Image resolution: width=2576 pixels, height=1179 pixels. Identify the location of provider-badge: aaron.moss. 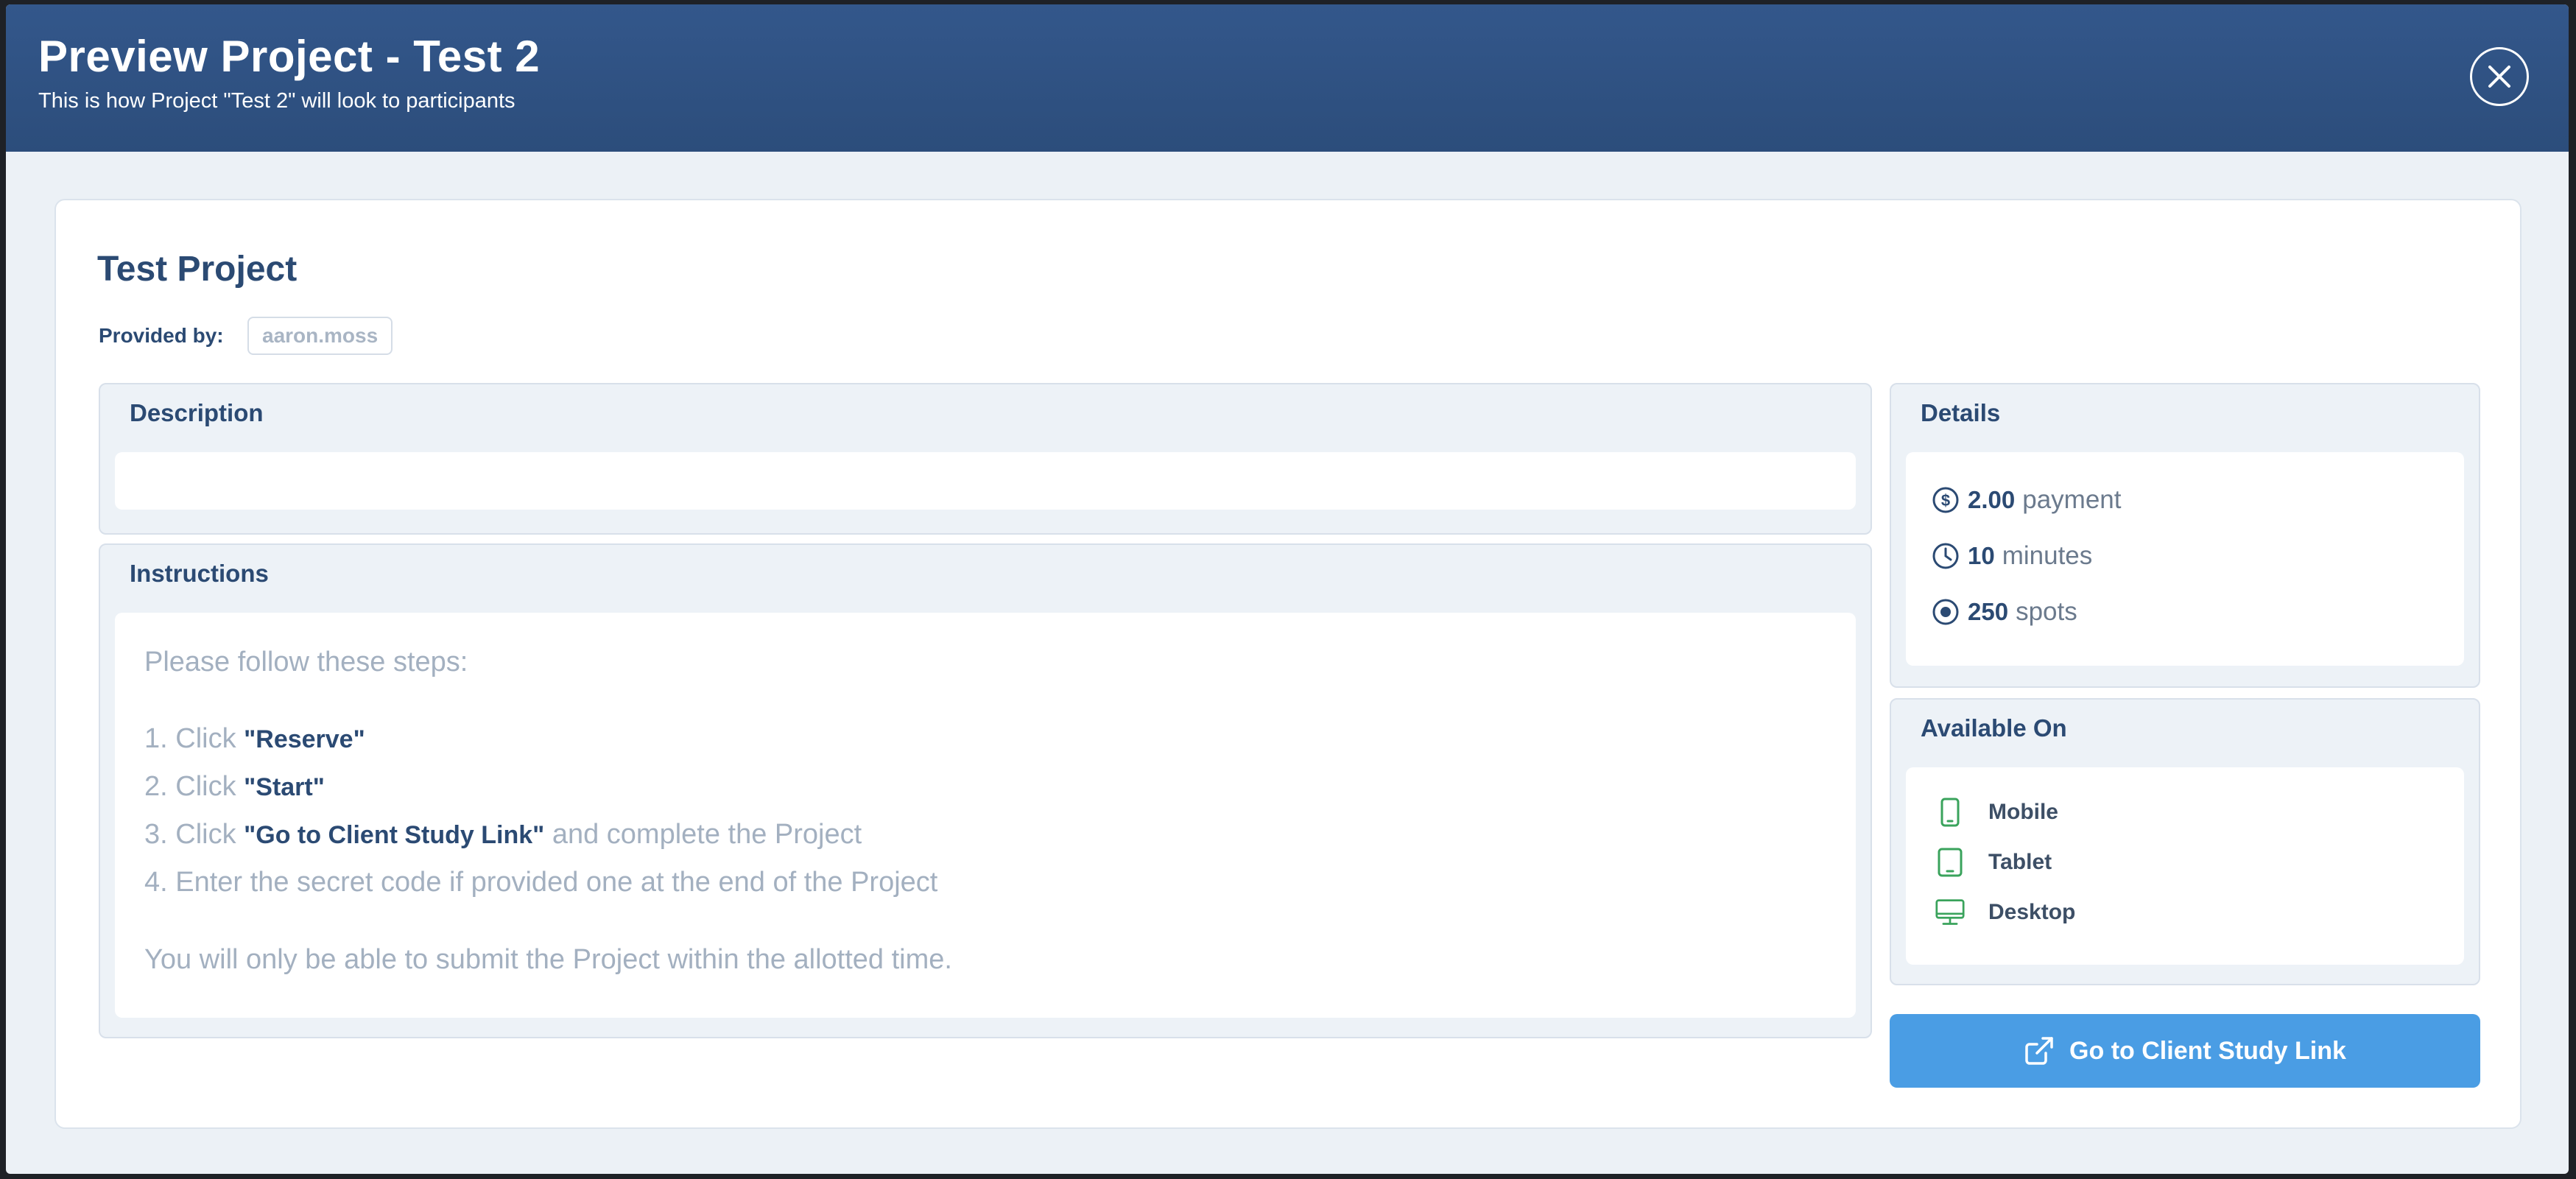
(320, 336).